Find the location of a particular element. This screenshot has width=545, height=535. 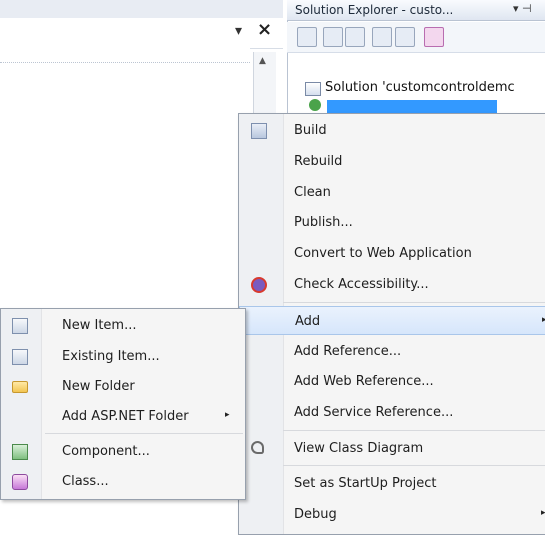

menu-item-label: Convert to Web Application is located at coordinates (383, 253).